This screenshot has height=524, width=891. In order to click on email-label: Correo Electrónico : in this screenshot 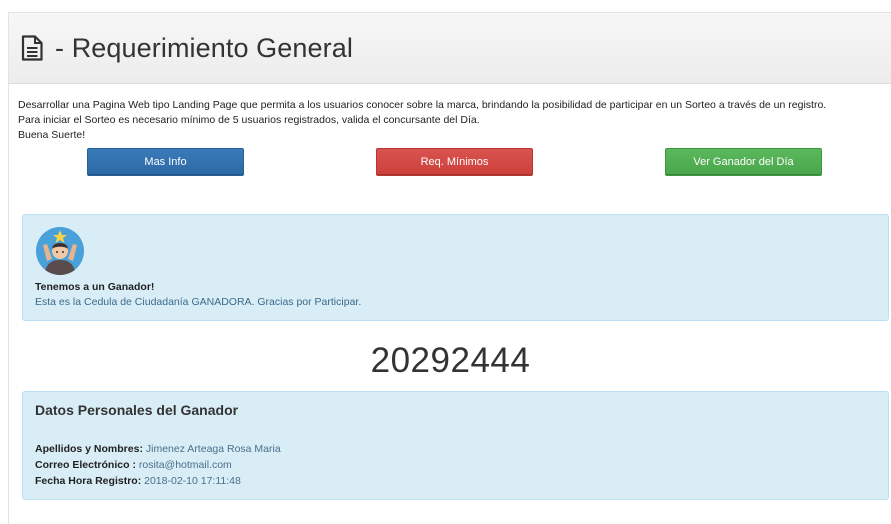, I will do `click(85, 465)`.